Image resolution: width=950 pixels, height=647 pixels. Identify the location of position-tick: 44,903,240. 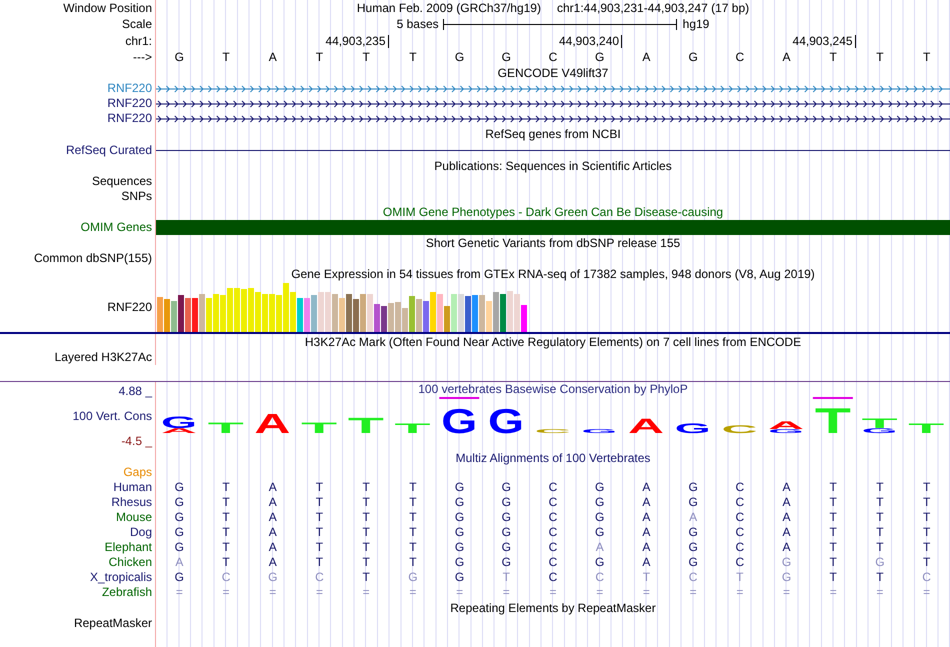
(590, 41).